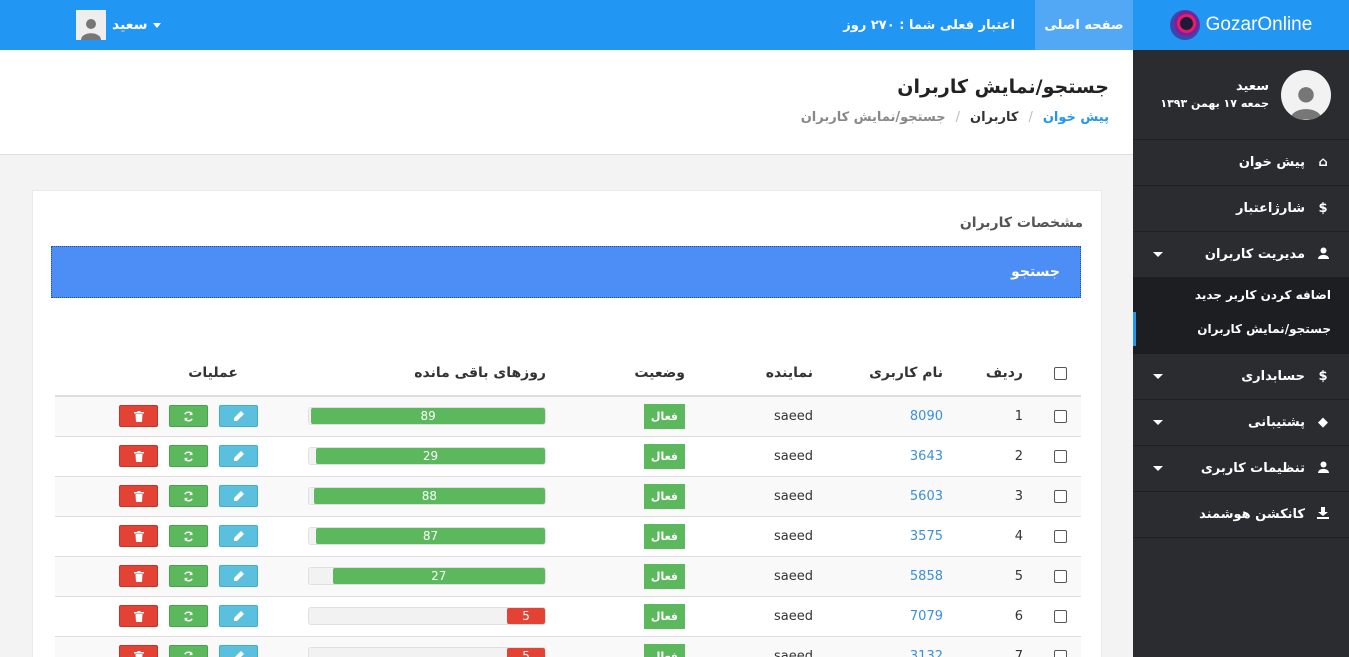 The height and width of the screenshot is (657, 1349). Describe the element at coordinates (1214, 103) in the screenshot. I see `profile-date: جمعه ۱۷ بهمن ۱۳۹۳` at that location.